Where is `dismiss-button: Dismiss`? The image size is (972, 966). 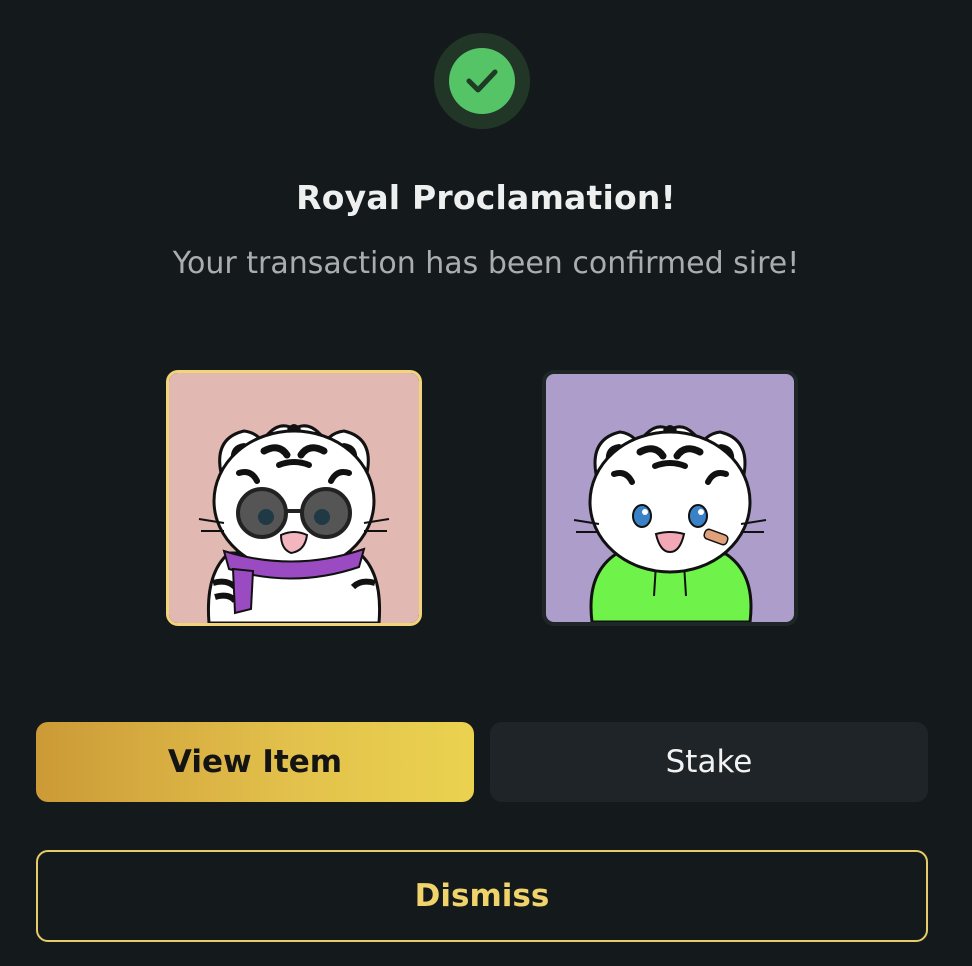 dismiss-button: Dismiss is located at coordinates (482, 896).